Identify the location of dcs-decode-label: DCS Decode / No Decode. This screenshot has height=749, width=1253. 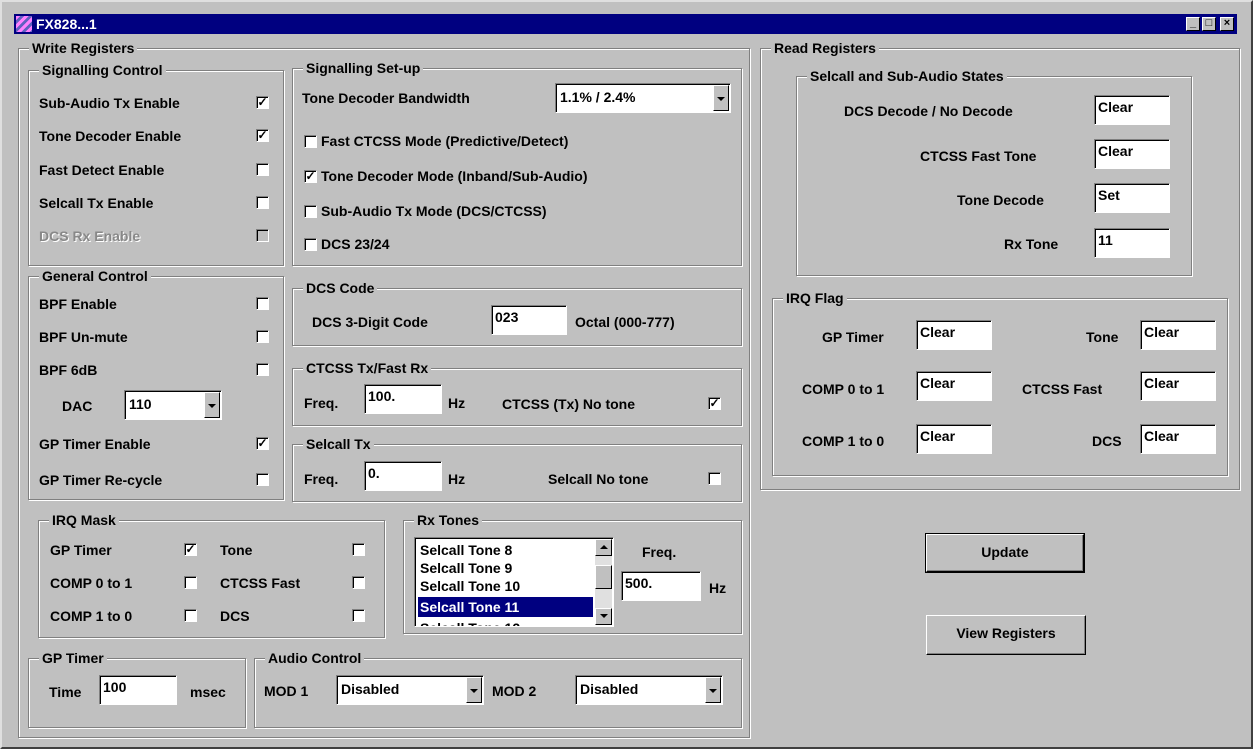
(928, 111).